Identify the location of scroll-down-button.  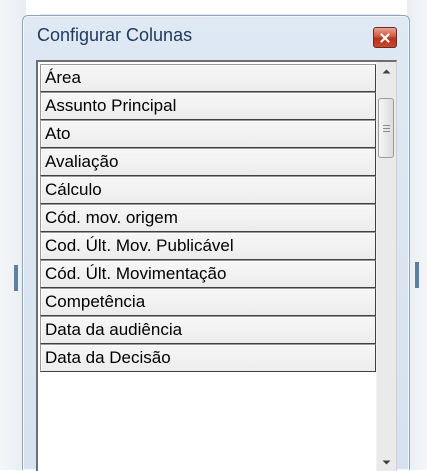
(386, 462).